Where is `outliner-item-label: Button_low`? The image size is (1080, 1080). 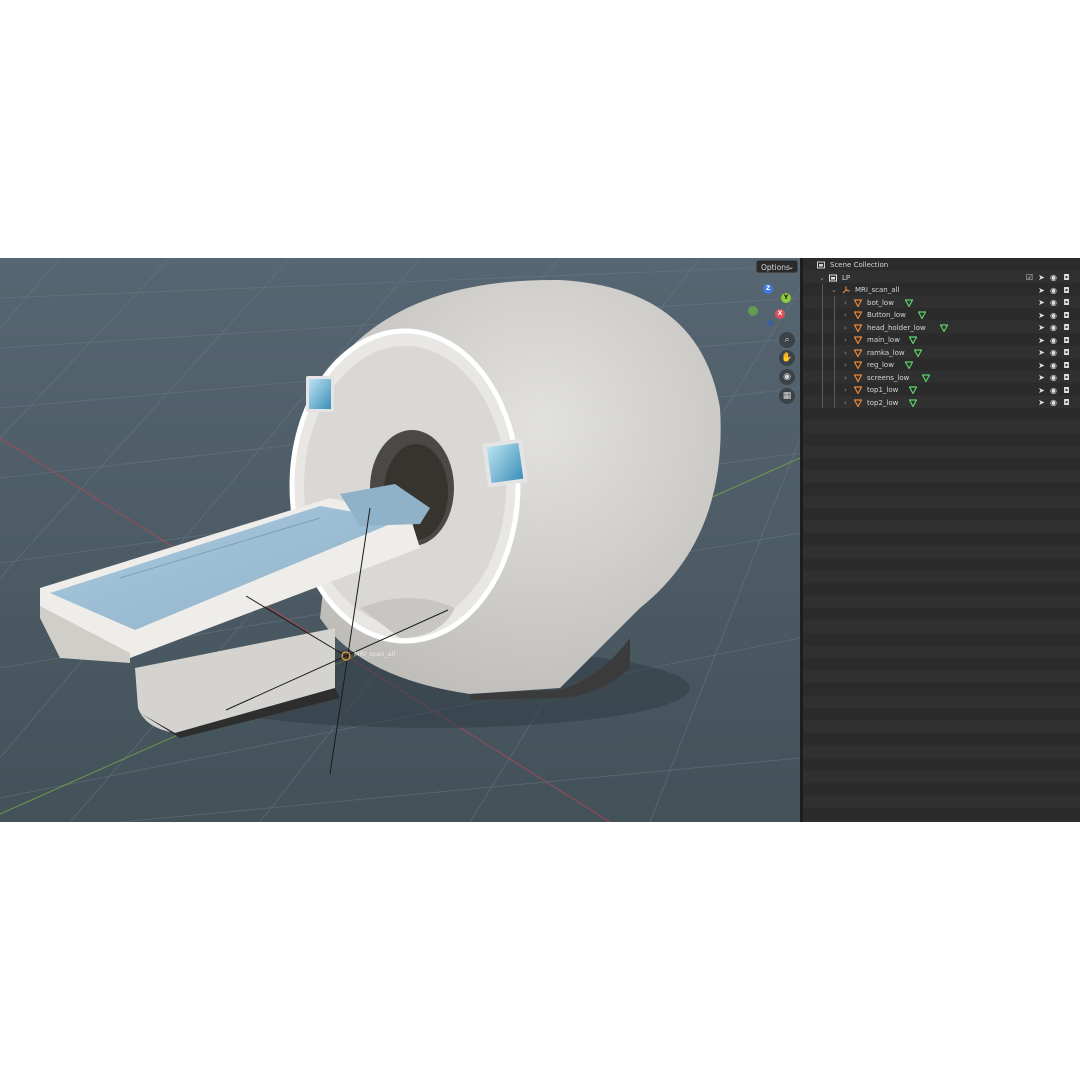 outliner-item-label: Button_low is located at coordinates (886, 315).